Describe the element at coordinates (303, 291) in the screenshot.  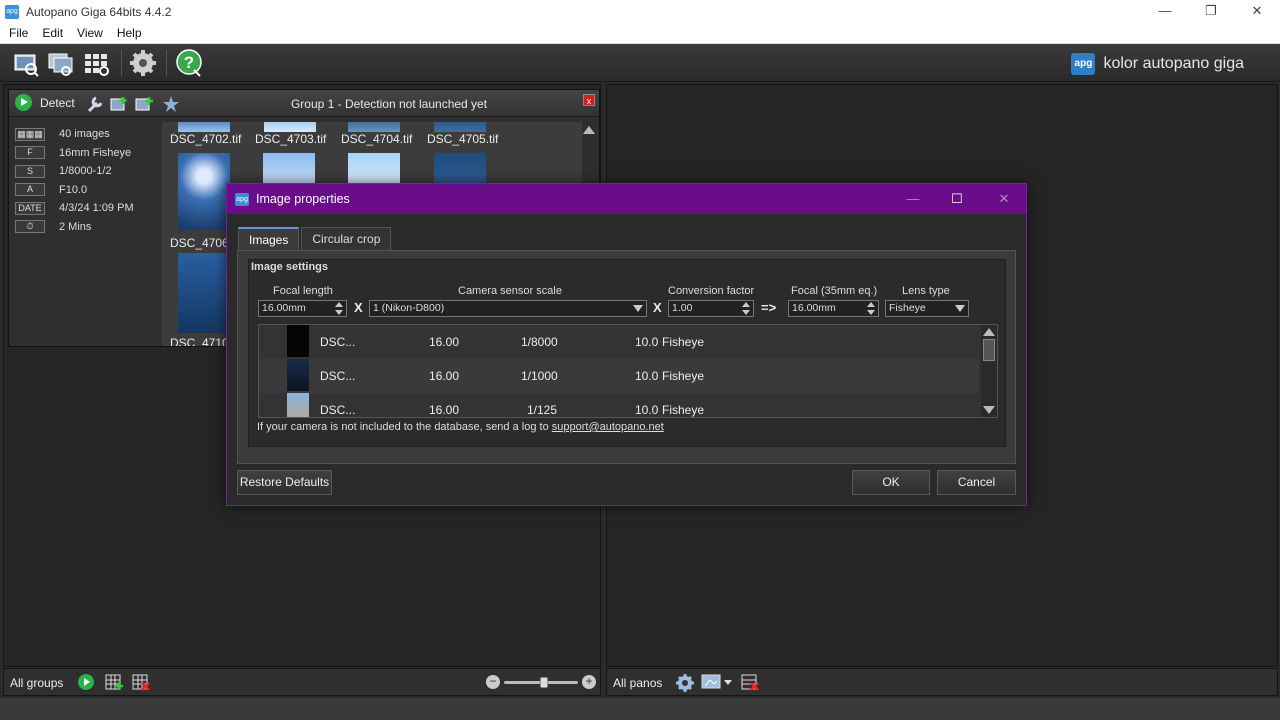
I see `header-focal-length: Focal length` at that location.